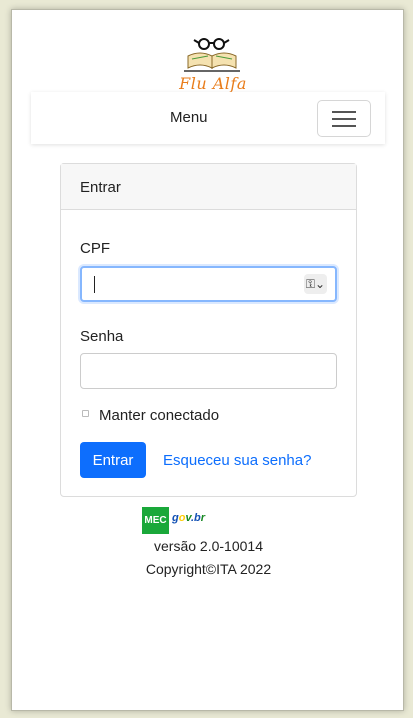  I want to click on menu-toggle-button, so click(344, 118).